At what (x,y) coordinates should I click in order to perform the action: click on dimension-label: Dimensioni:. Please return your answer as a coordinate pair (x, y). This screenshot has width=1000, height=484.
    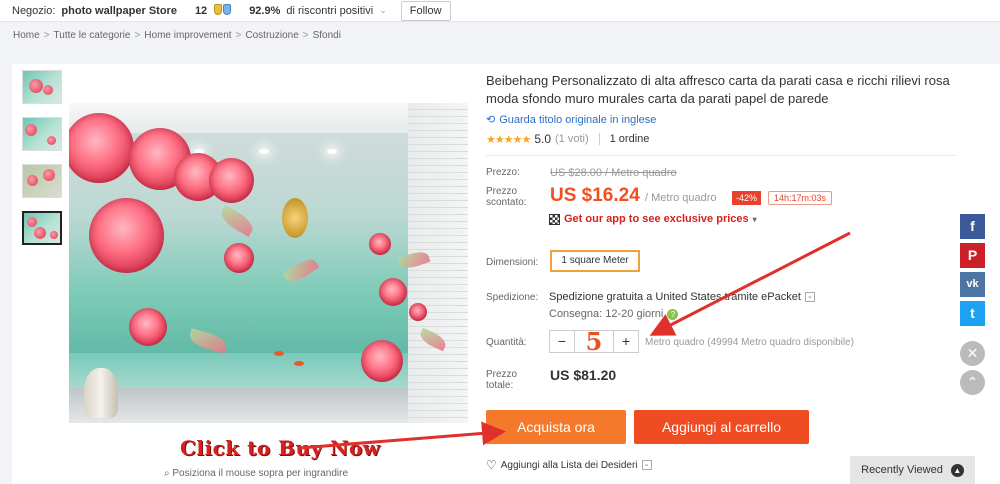
    Looking at the image, I should click on (512, 262).